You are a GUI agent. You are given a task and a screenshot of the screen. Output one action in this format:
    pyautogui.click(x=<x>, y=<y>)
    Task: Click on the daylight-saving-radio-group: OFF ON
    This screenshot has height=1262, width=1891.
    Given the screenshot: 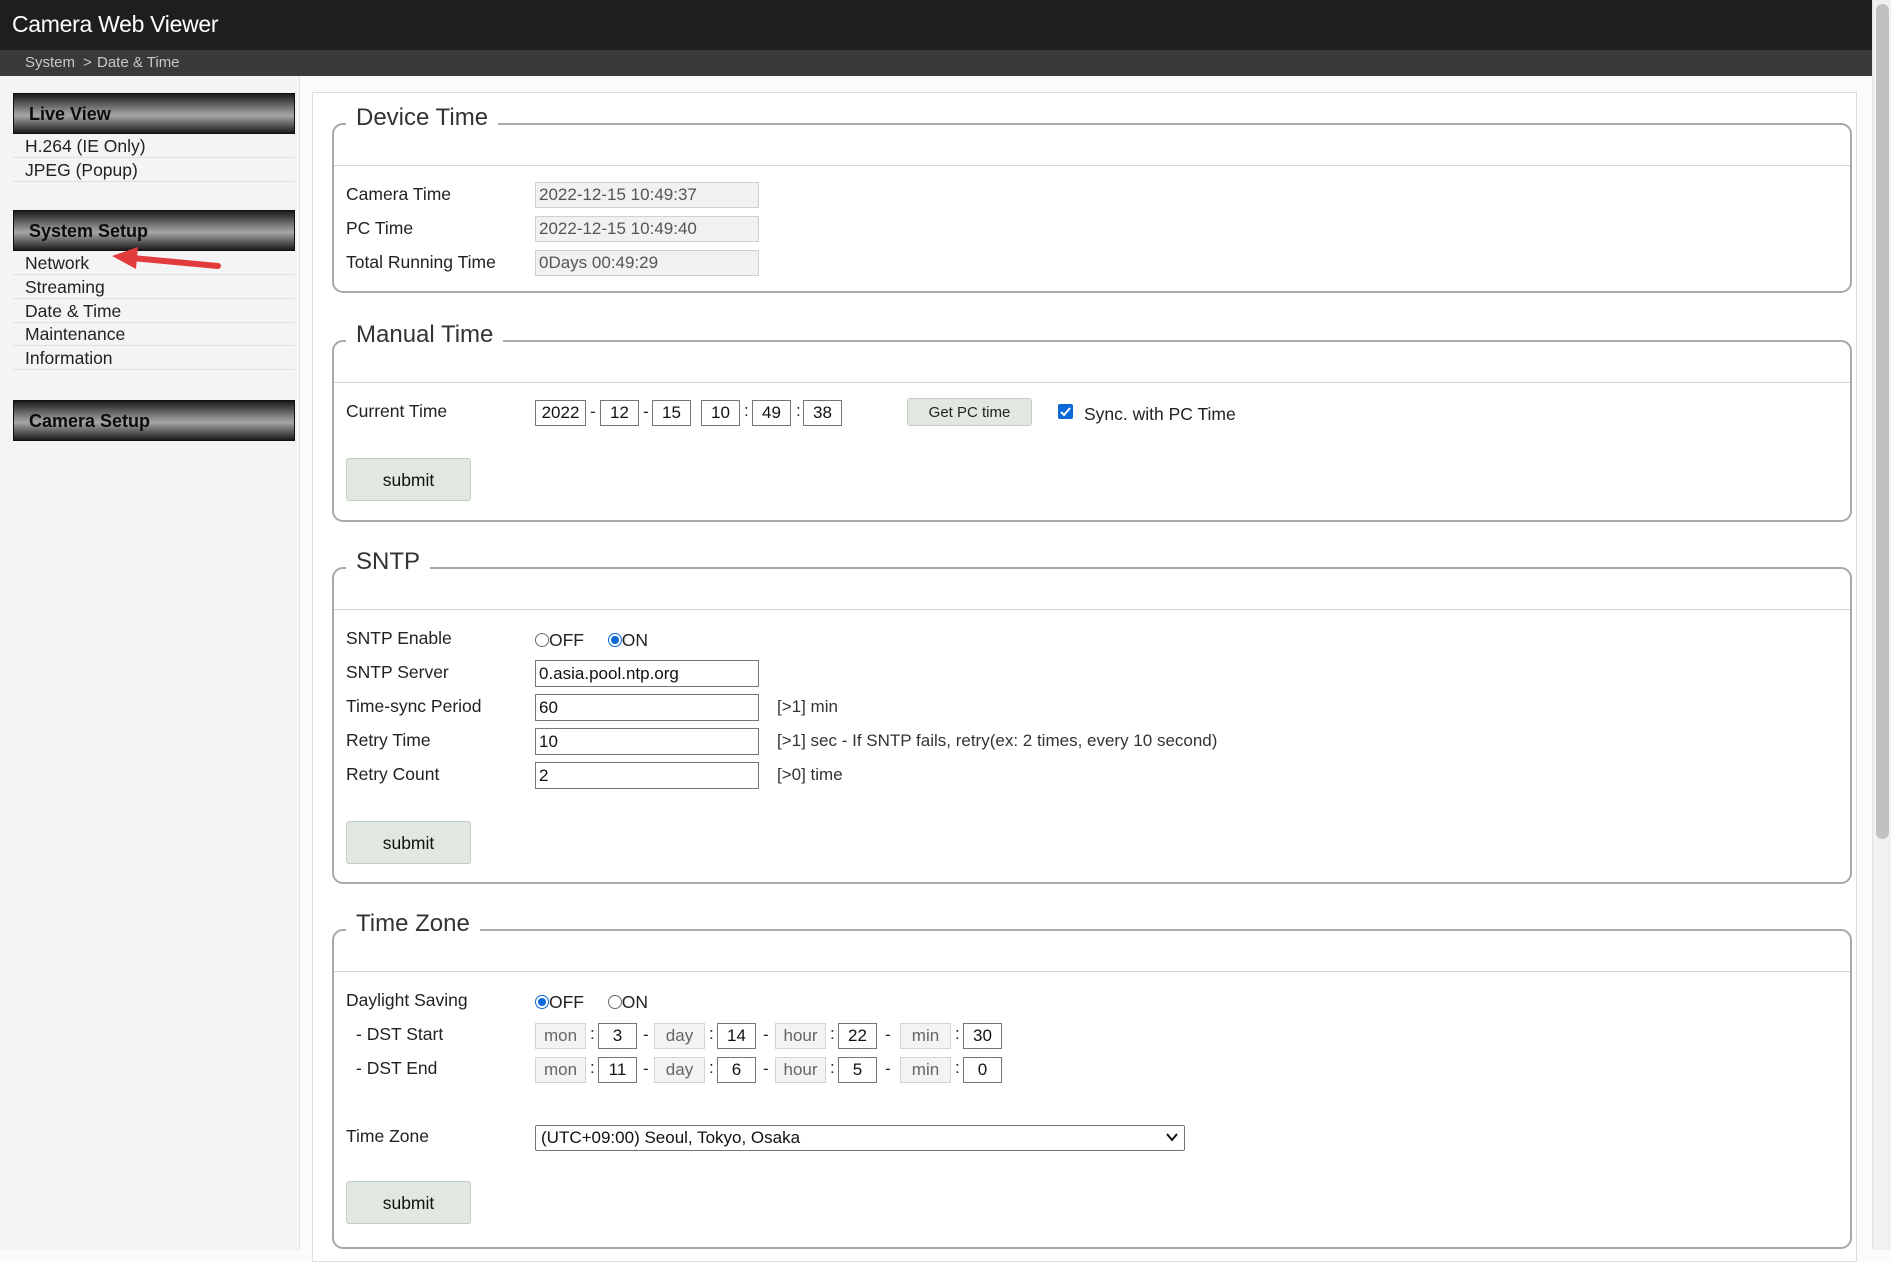 What is the action you would take?
    pyautogui.click(x=591, y=1002)
    